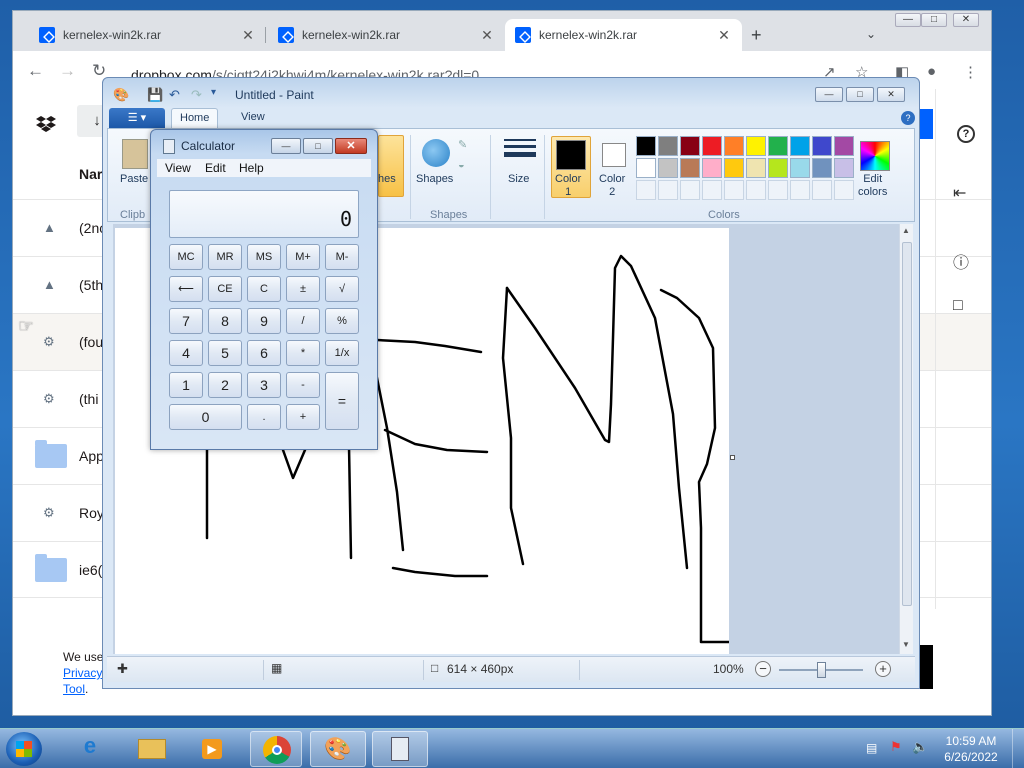 The height and width of the screenshot is (768, 1024). What do you see at coordinates (896, 747) in the screenshot?
I see `action-center-icon: ⚑` at bounding box center [896, 747].